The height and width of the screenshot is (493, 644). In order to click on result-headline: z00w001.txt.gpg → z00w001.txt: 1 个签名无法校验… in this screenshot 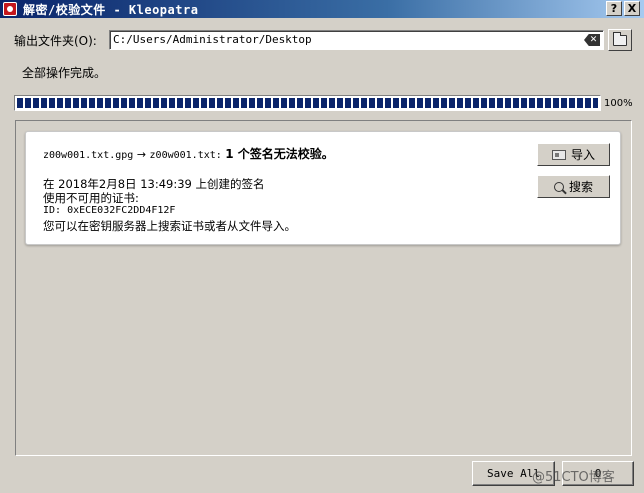, I will do `click(188, 153)`.